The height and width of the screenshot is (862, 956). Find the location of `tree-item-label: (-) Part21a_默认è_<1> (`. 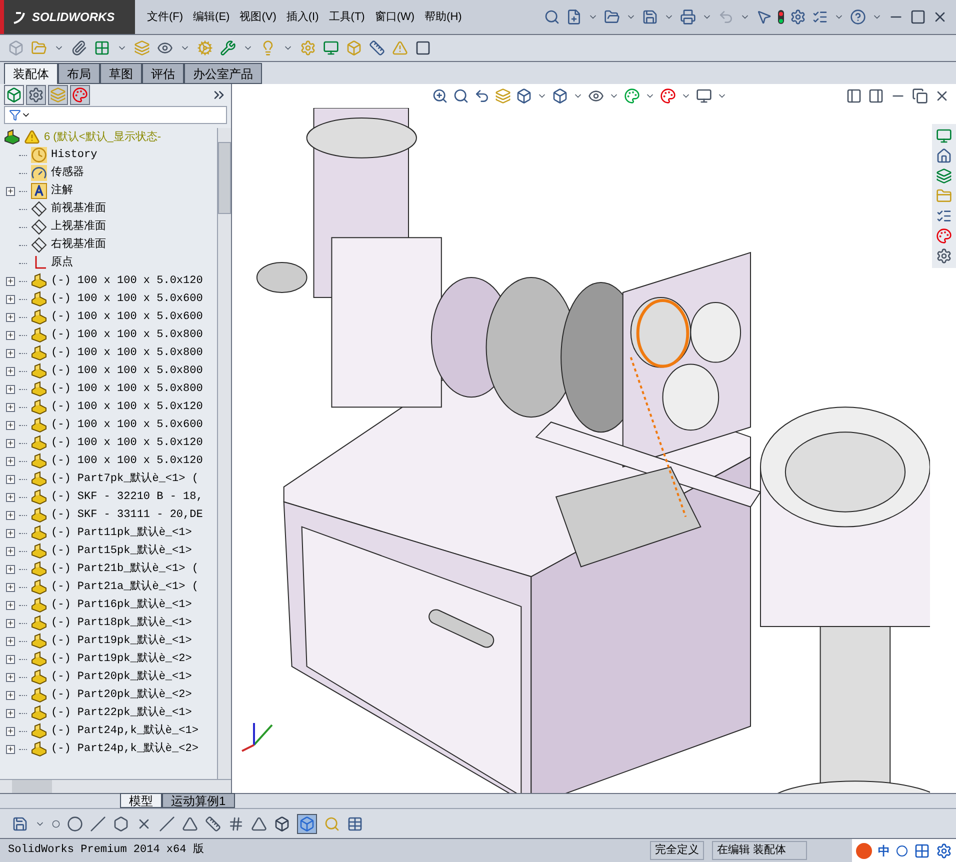

tree-item-label: (-) Part21a_默认è_<1> ( is located at coordinates (124, 587).